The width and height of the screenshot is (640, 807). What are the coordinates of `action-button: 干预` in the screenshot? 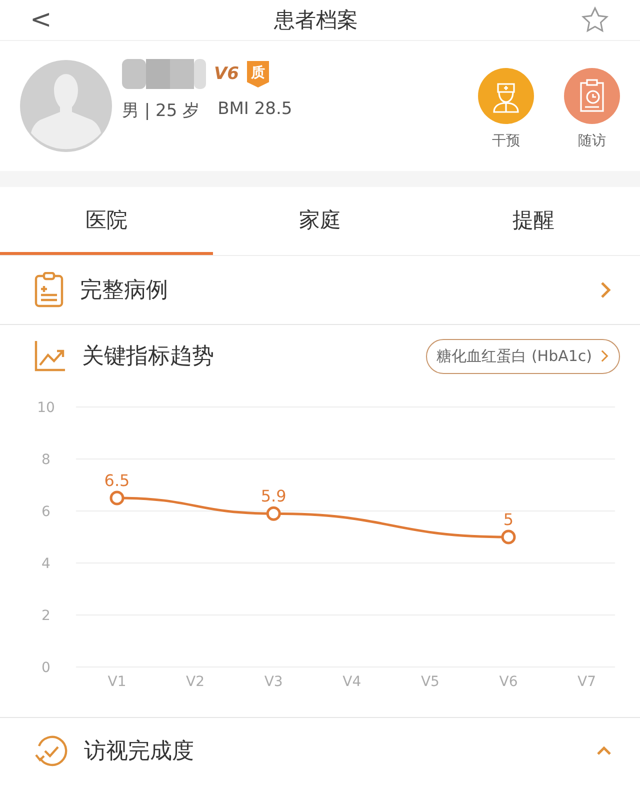 It's located at (506, 109).